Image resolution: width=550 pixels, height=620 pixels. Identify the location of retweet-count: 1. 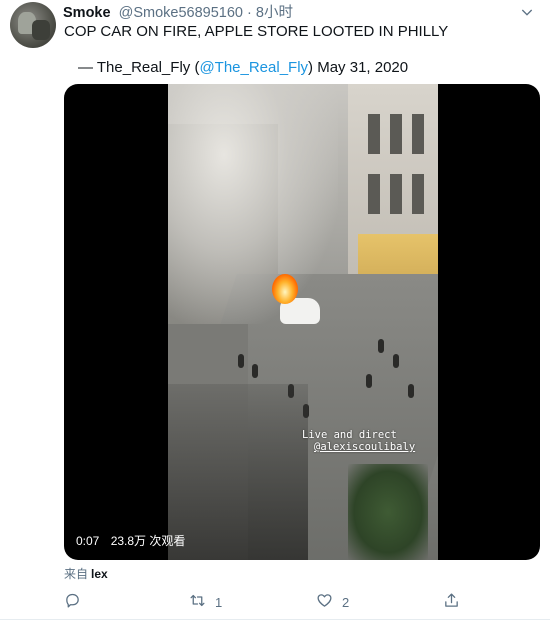
(219, 602).